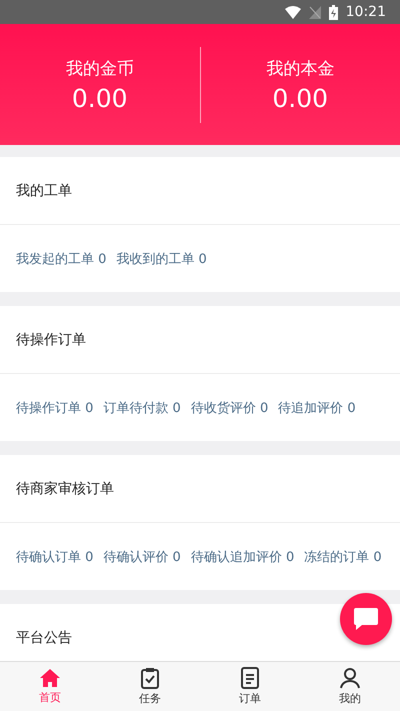 The image size is (400, 711). What do you see at coordinates (44, 191) in the screenshot?
I see `section-title: 我的工单` at bounding box center [44, 191].